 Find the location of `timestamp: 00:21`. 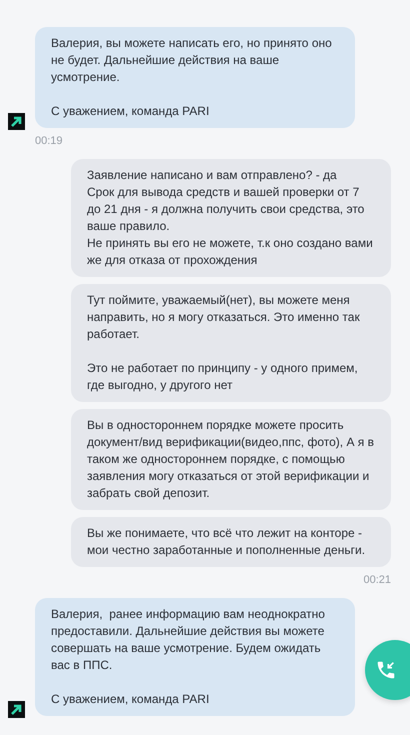

timestamp: 00:21 is located at coordinates (377, 580).